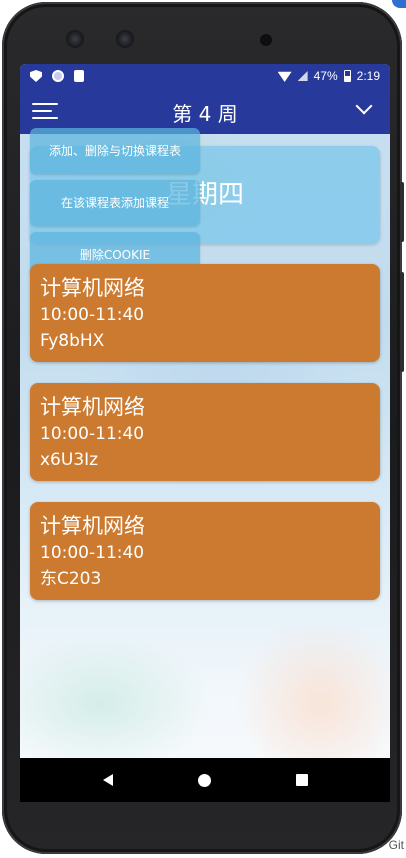 Image resolution: width=406 pixels, height=858 pixels. Describe the element at coordinates (69, 460) in the screenshot. I see `course-room: x6U3Iz` at that location.